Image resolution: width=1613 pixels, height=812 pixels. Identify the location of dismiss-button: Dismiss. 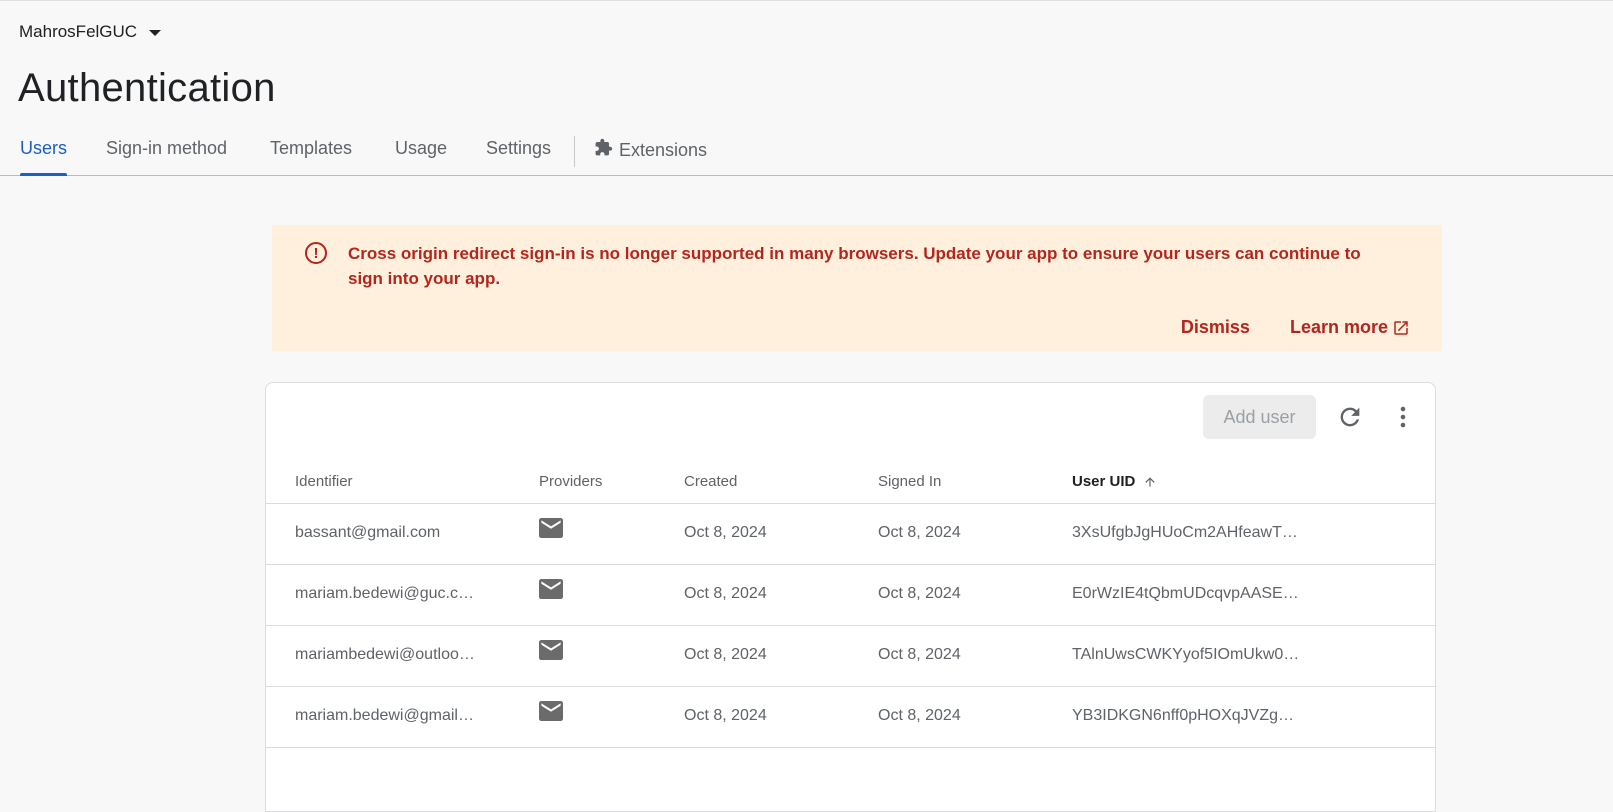
(1215, 327).